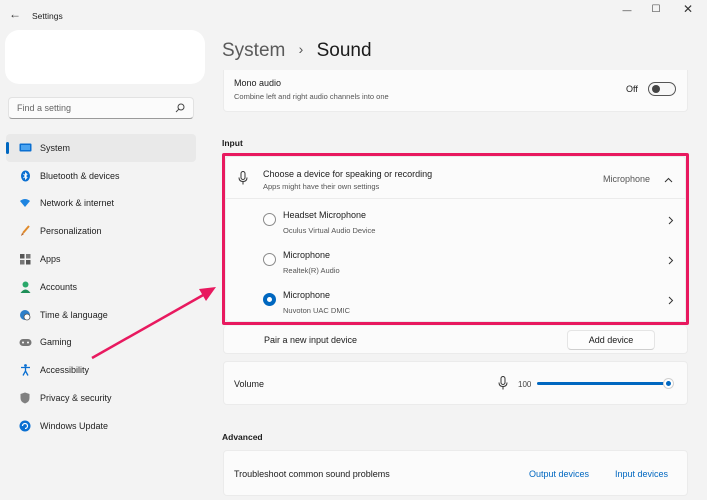 This screenshot has height=500, width=707. Describe the element at coordinates (76, 398) in the screenshot. I see `sidebar-item-label: Privacy & security` at that location.